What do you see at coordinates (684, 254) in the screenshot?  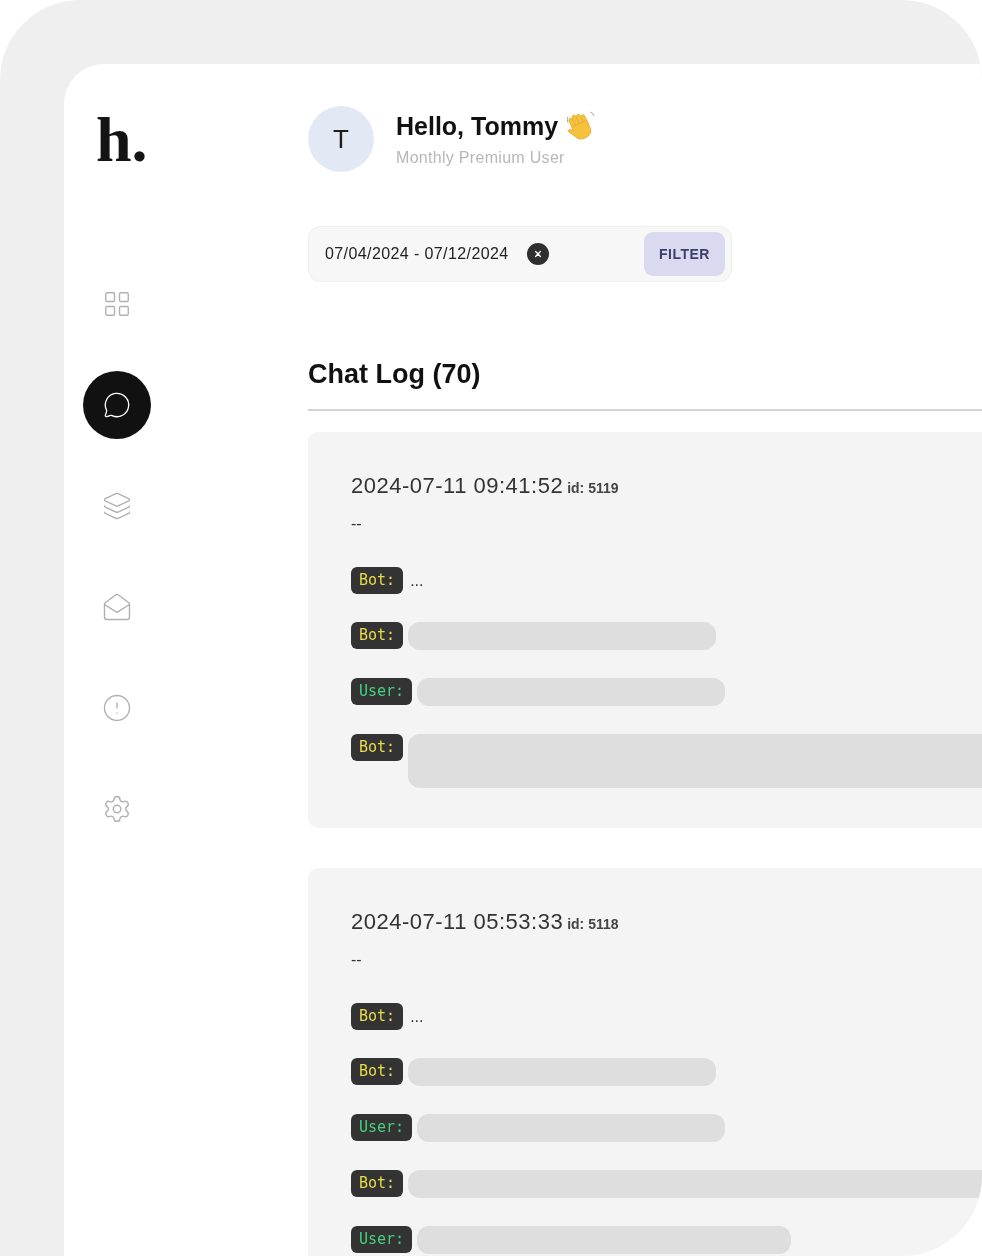 I see `filter-button: FILTER` at bounding box center [684, 254].